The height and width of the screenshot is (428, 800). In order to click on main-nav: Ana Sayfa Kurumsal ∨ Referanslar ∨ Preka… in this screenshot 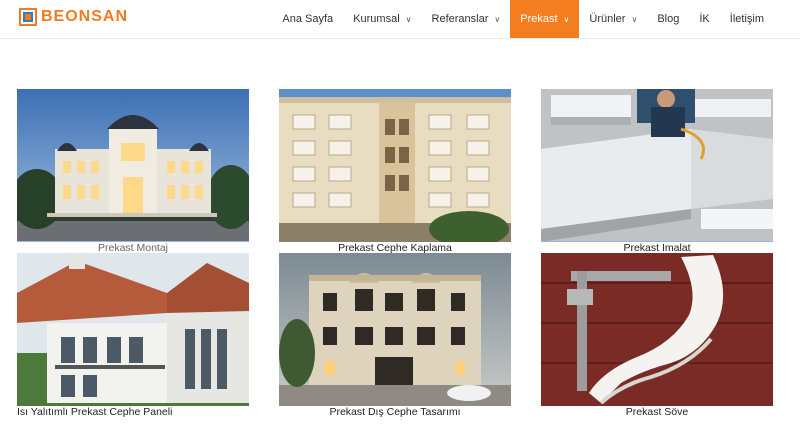, I will do `click(536, 19)`.